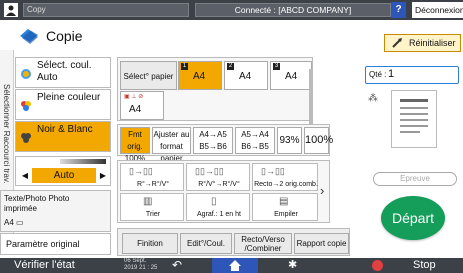 Image resolution: width=463 pixels, height=273 pixels. I want to click on duplex-2-label: R°/V°→R°/V°, so click(219, 184).